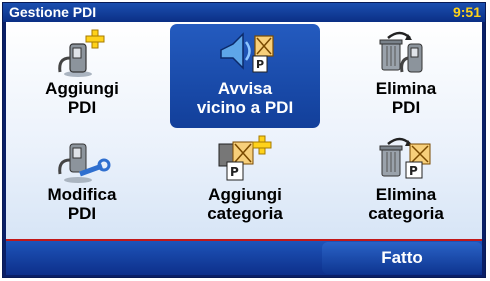 This screenshot has width=490, height=281. What do you see at coordinates (406, 107) in the screenshot?
I see `delete-poi-label-line2: PDI` at bounding box center [406, 107].